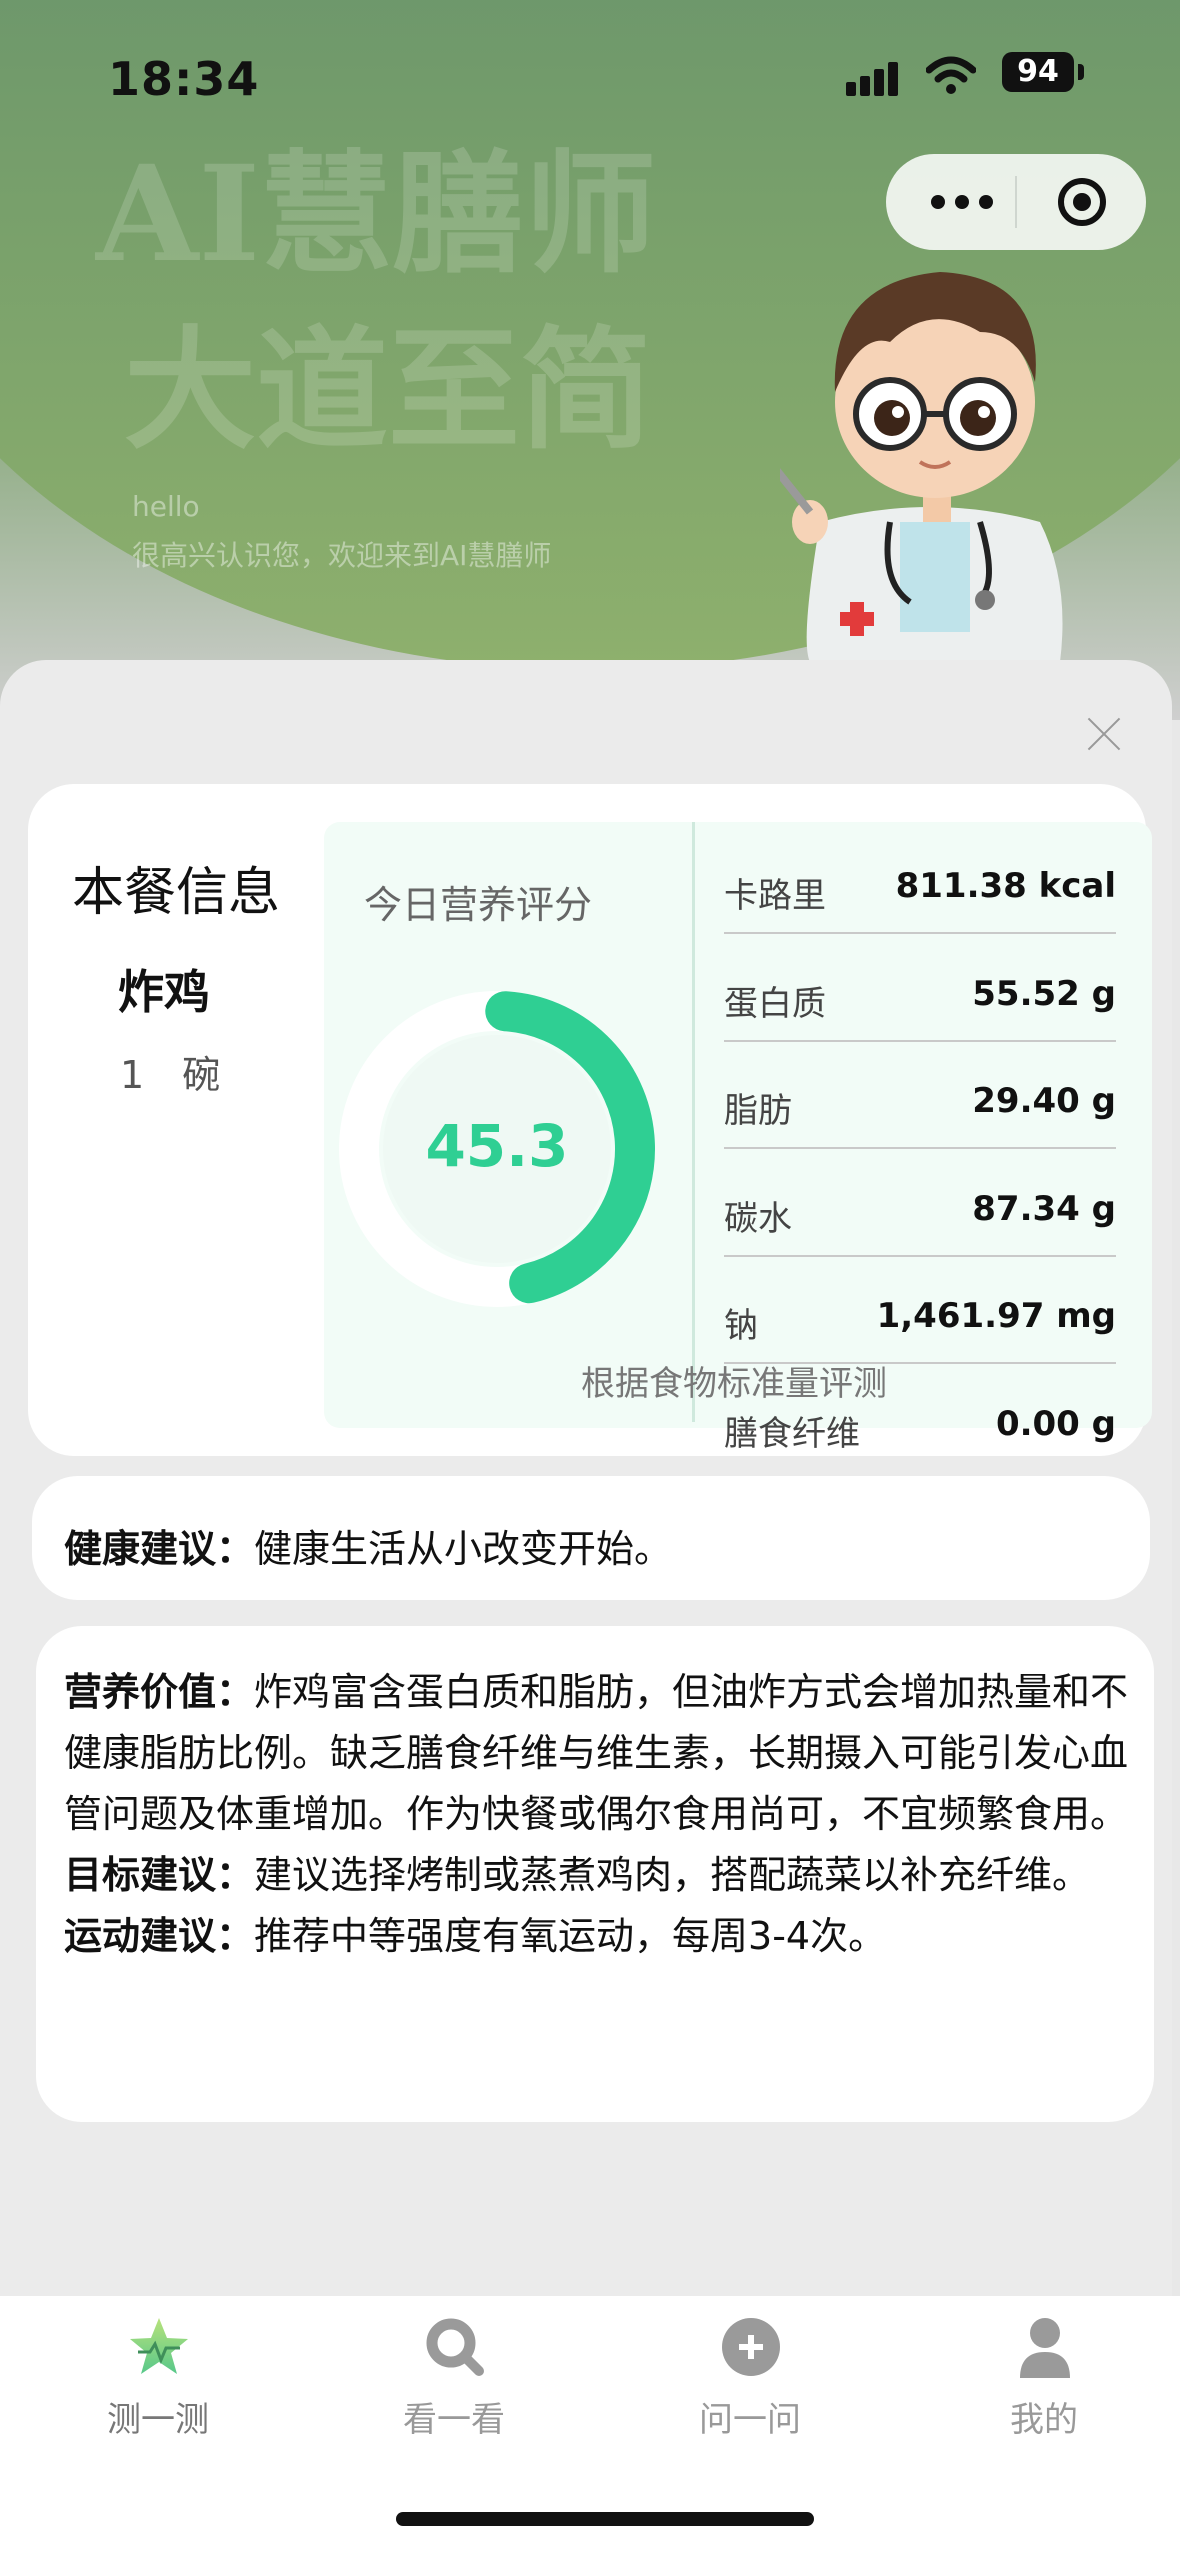 This screenshot has width=1180, height=2555. Describe the element at coordinates (158, 2420) in the screenshot. I see `tab-measure-label: 测一测` at that location.